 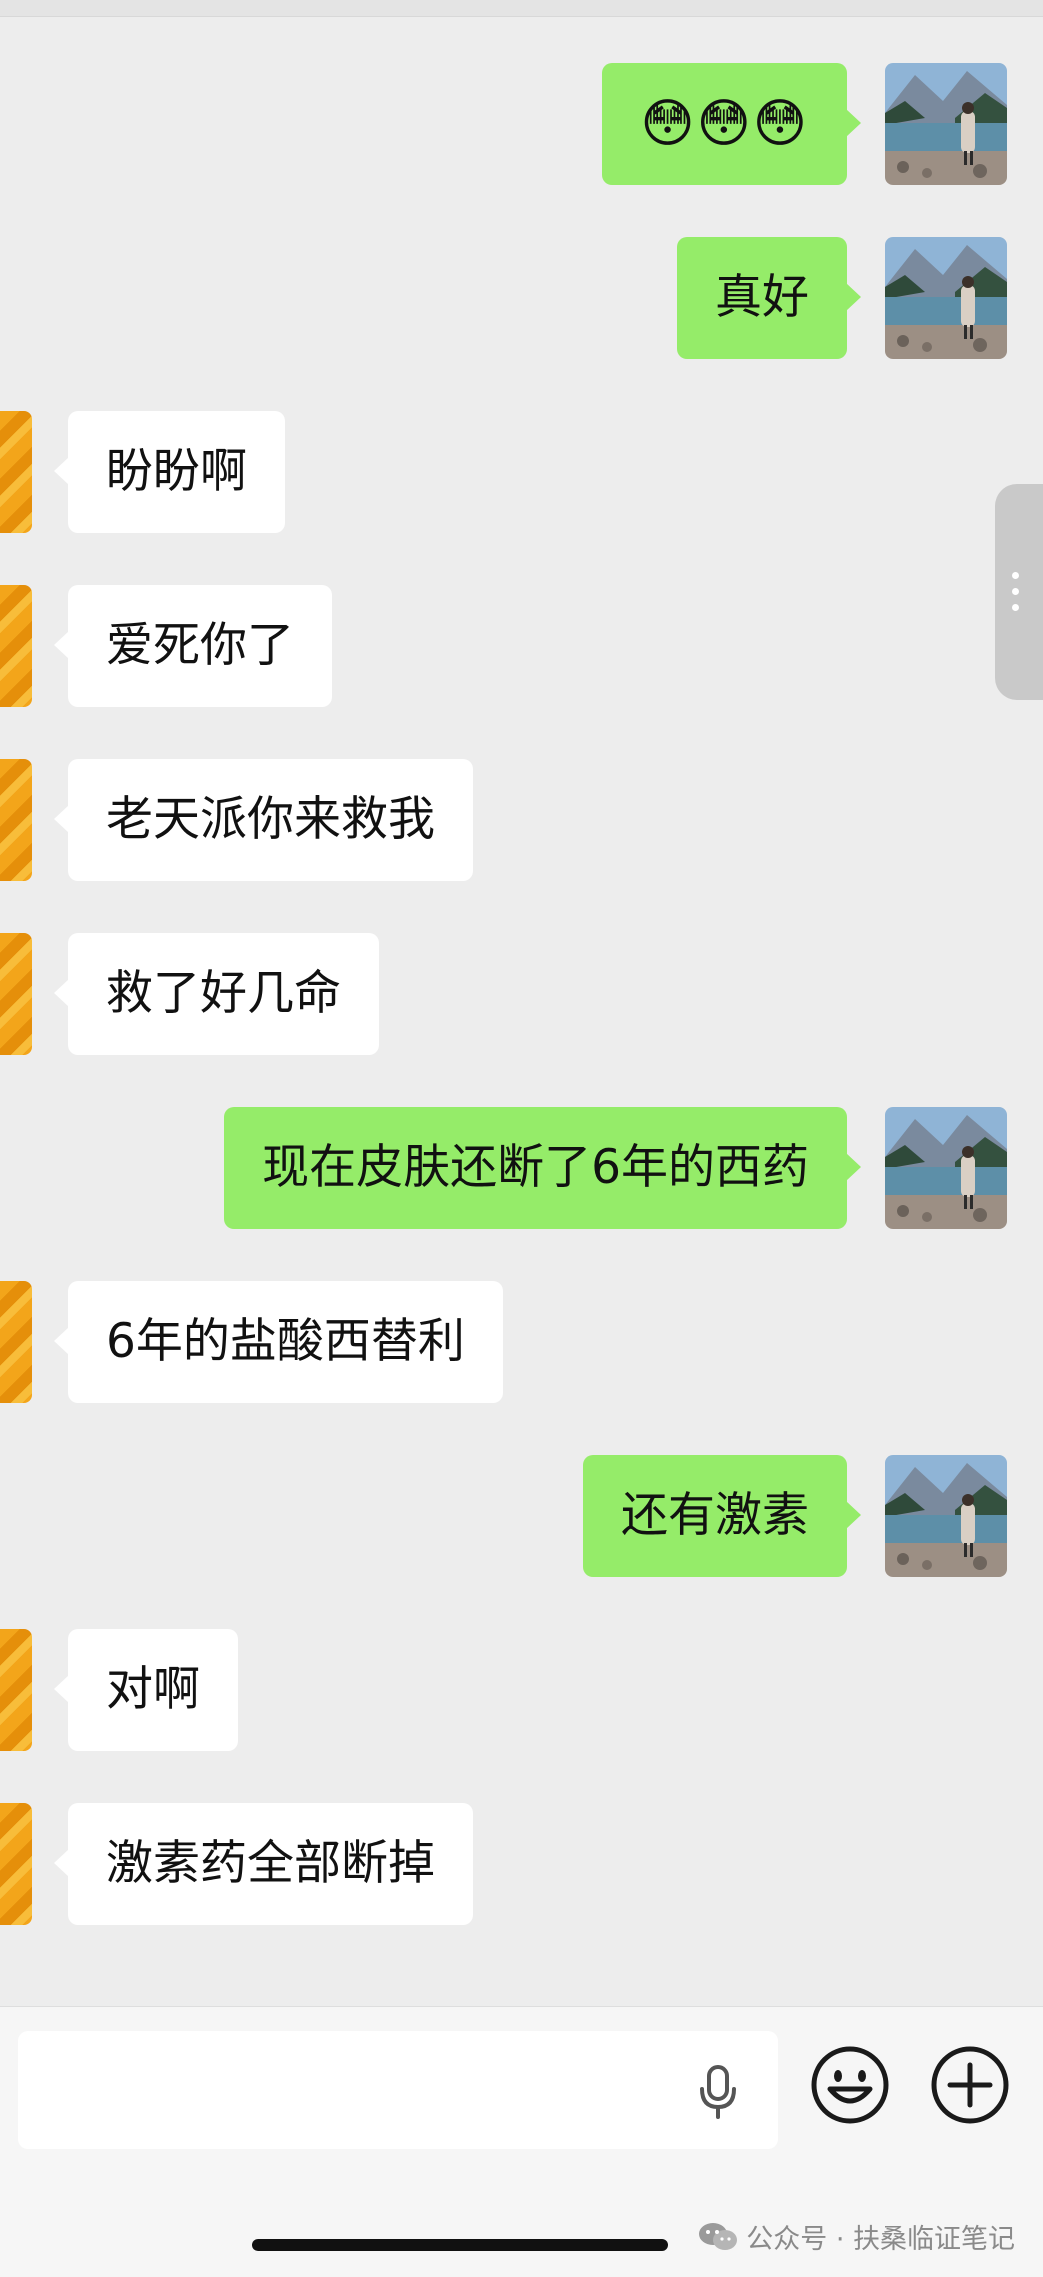 I want to click on message-bubble-received: 爱死你了, so click(x=193, y=646).